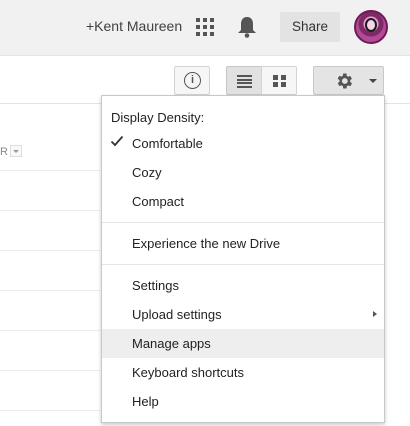  I want to click on grid-view-button, so click(279, 80).